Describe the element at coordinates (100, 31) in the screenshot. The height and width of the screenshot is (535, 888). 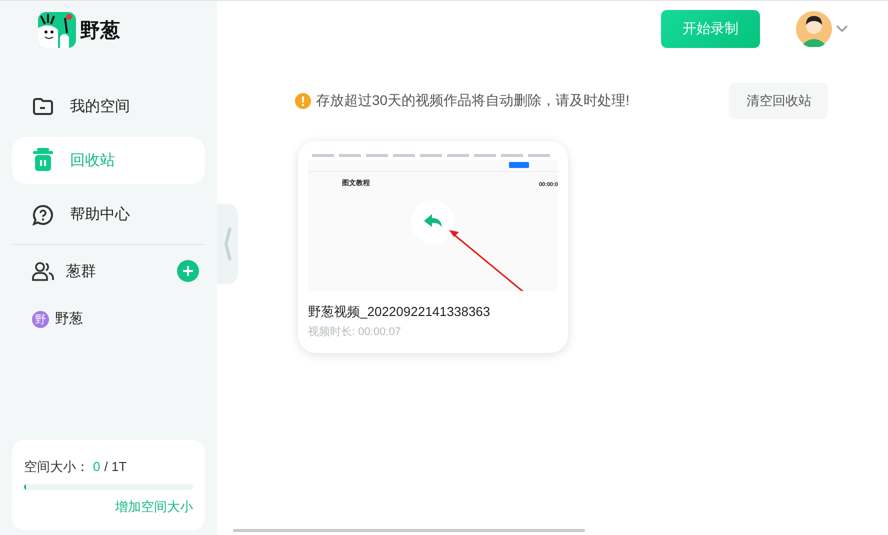
I see `logo-text: 野葱` at that location.